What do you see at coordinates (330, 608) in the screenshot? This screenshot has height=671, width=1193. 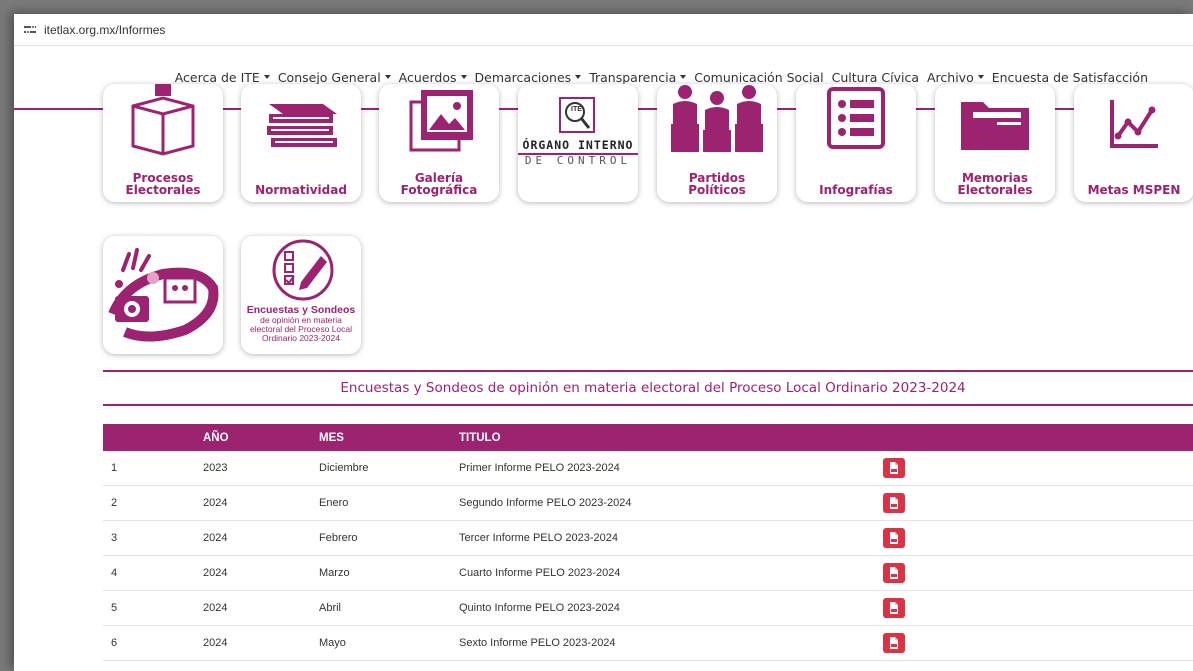 I see `row-mes: Abril` at bounding box center [330, 608].